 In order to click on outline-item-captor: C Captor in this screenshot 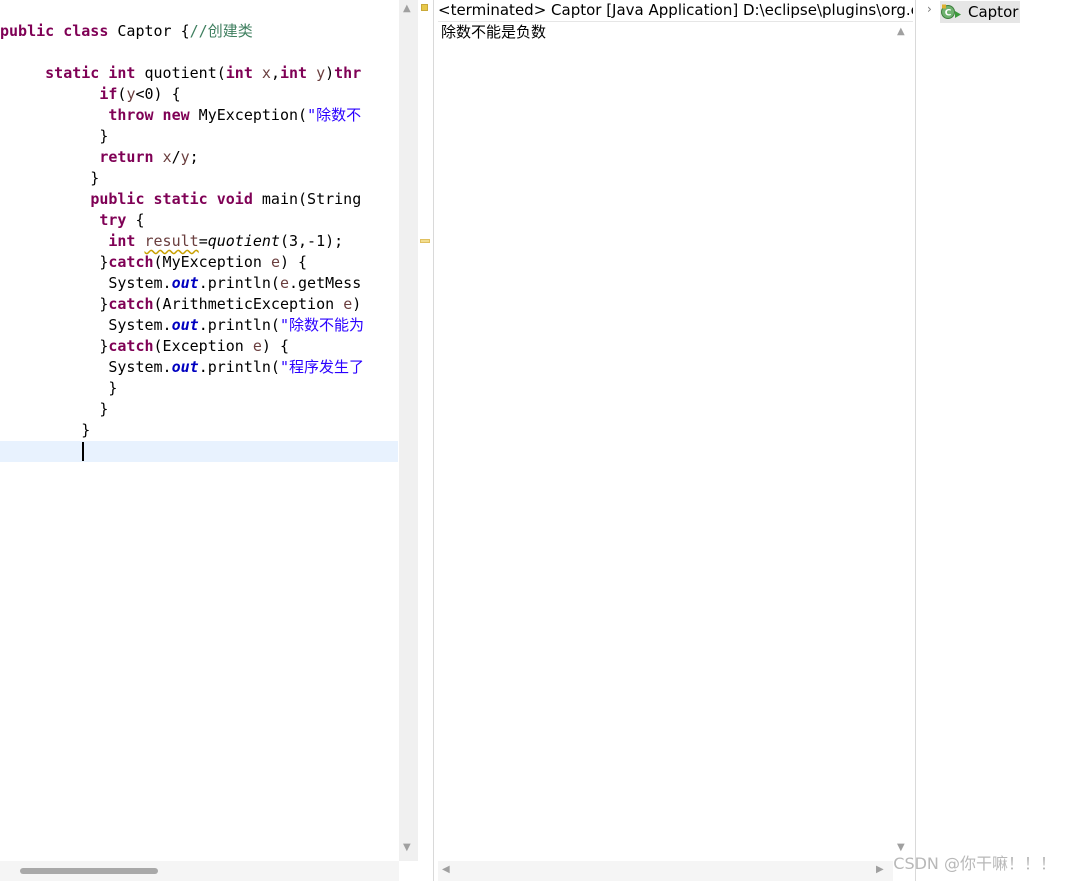, I will do `click(980, 12)`.